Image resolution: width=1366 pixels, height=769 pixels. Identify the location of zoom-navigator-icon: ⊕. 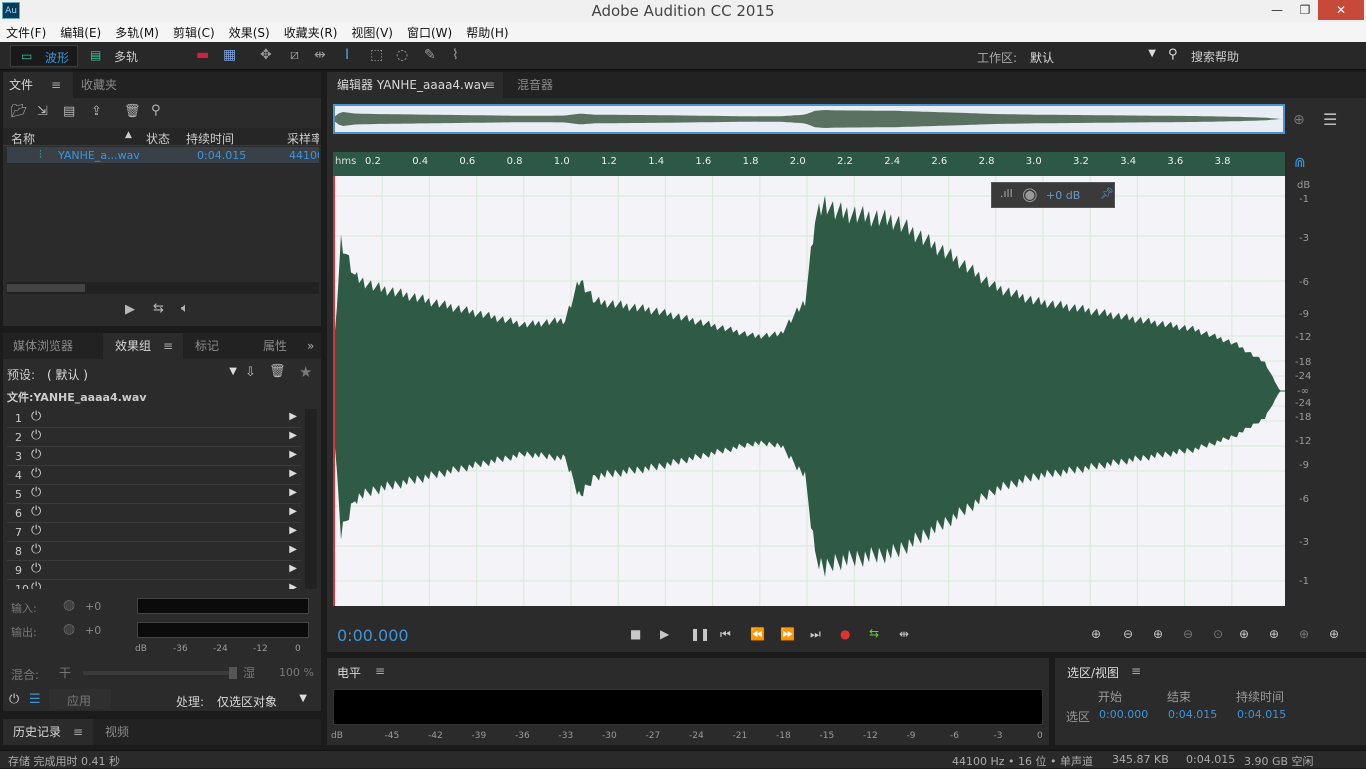
(1299, 120).